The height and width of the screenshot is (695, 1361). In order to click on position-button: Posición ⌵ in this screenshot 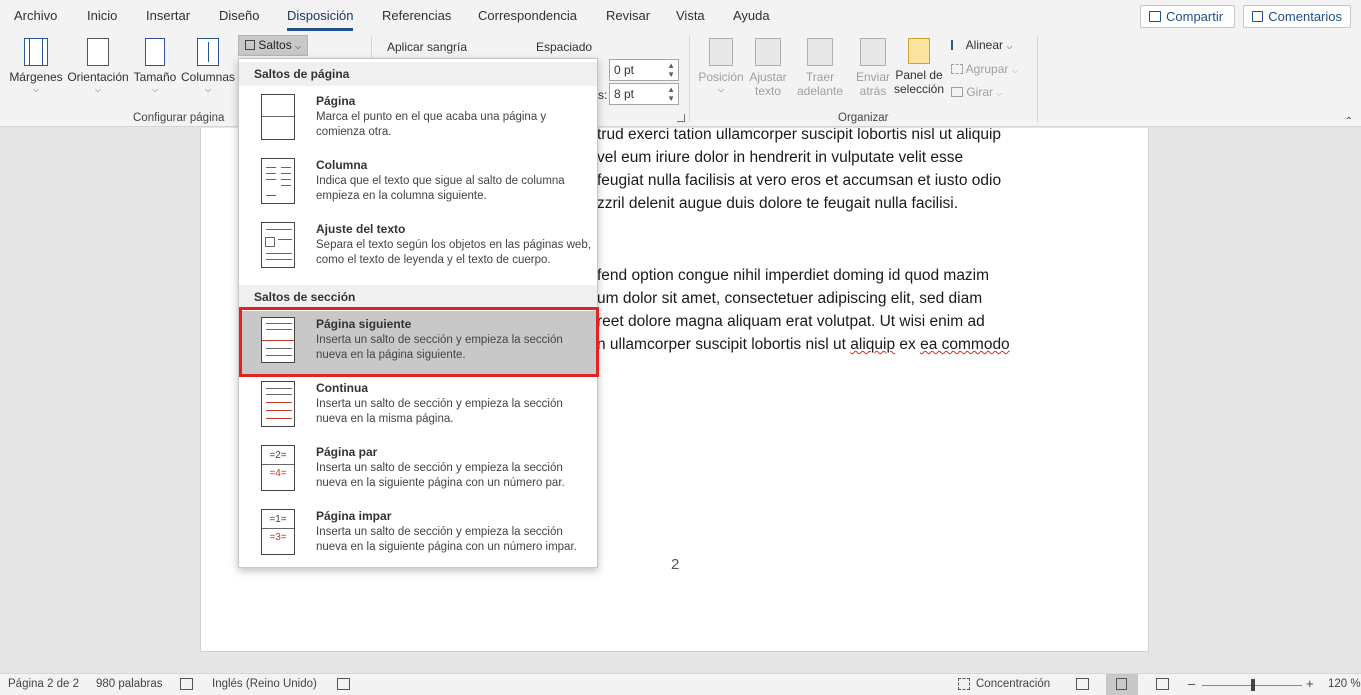, I will do `click(721, 67)`.